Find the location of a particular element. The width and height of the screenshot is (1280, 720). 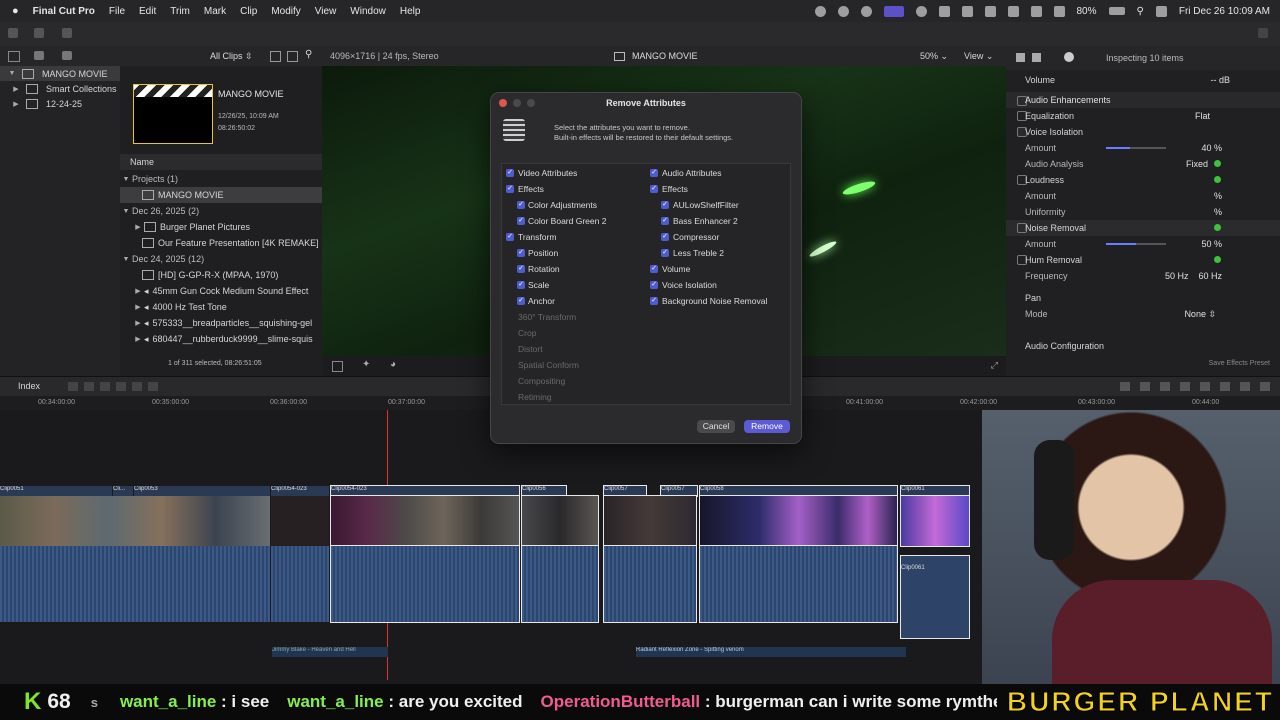

search-icon: ⚲ is located at coordinates (1140, 11).